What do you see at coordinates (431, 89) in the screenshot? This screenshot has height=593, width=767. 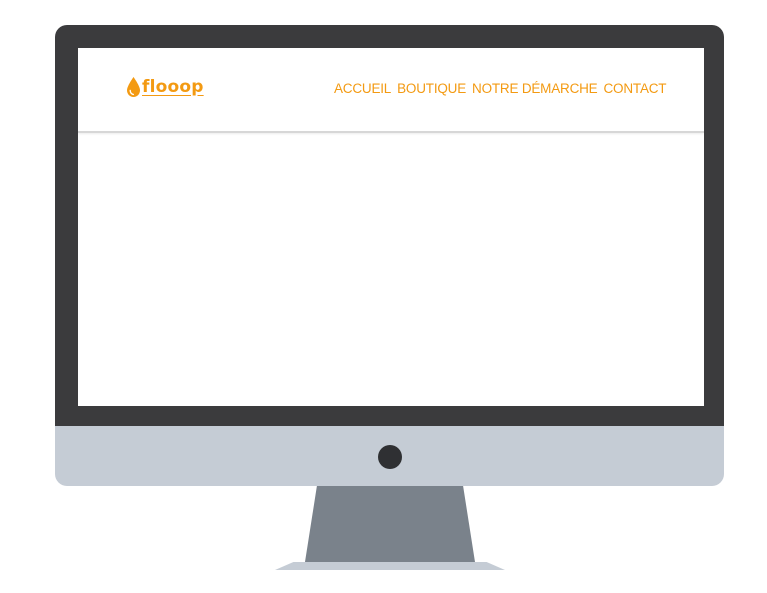 I see `nav-item-boutique: BOUTIQUE` at bounding box center [431, 89].